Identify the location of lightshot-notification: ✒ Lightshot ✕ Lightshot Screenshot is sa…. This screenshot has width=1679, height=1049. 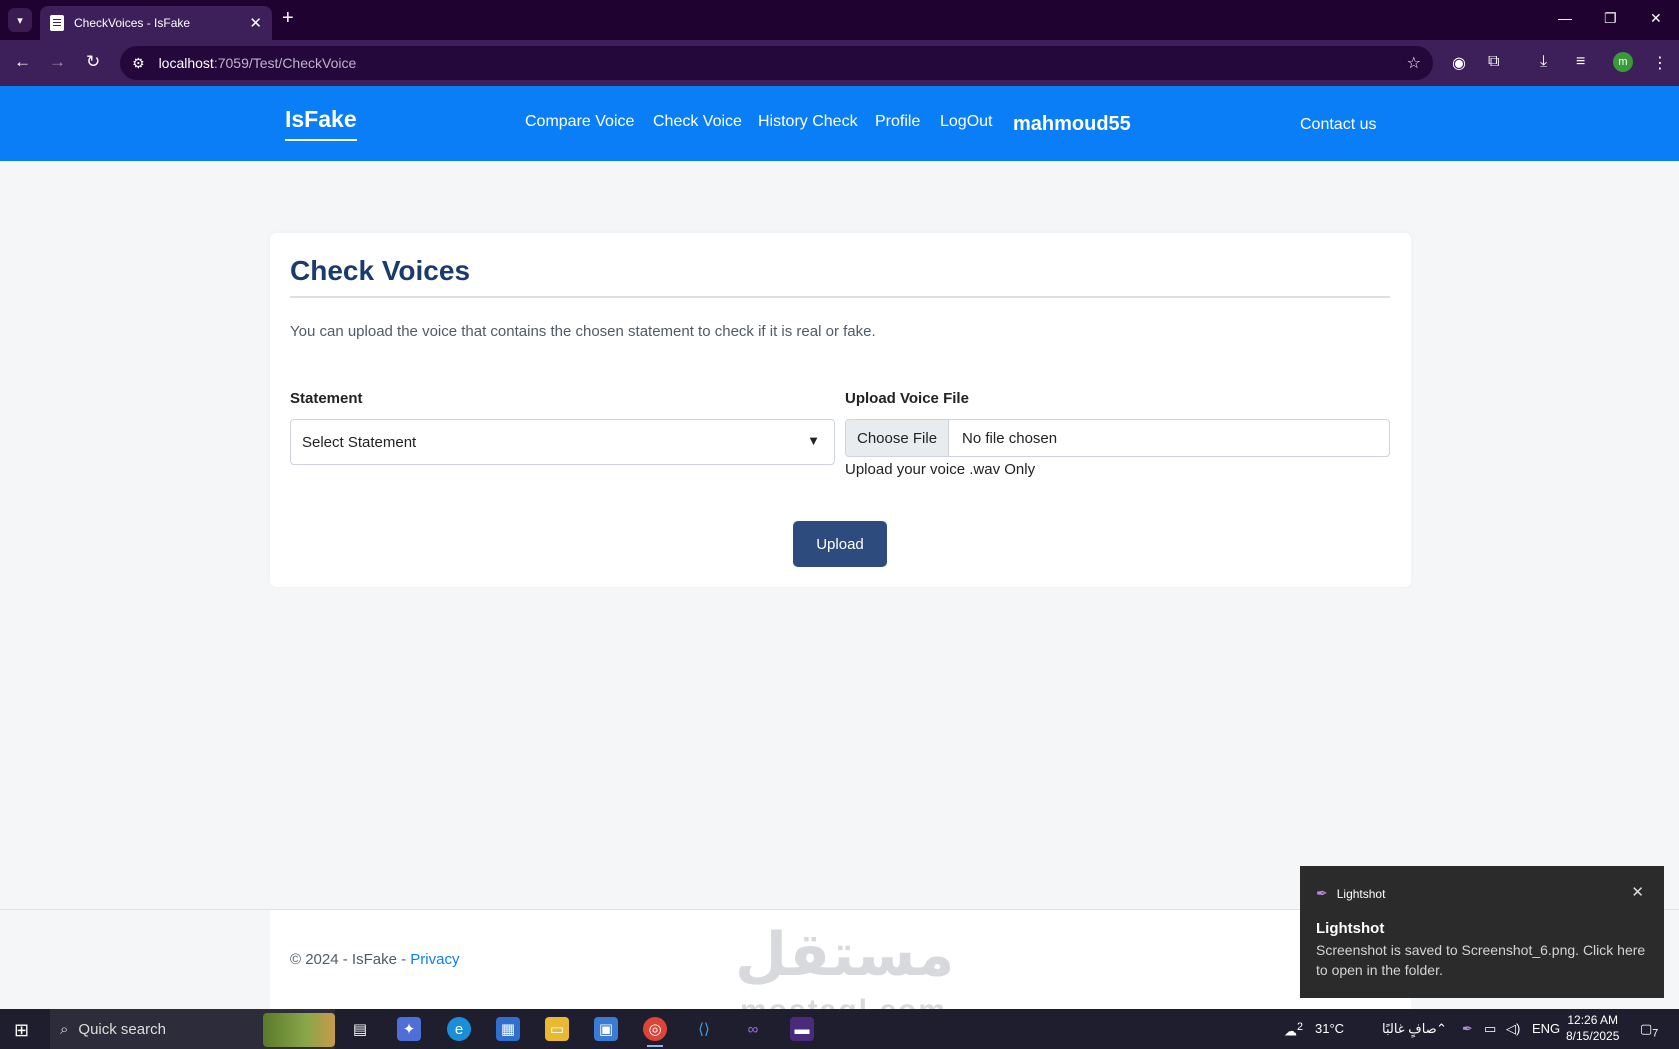
(1482, 932).